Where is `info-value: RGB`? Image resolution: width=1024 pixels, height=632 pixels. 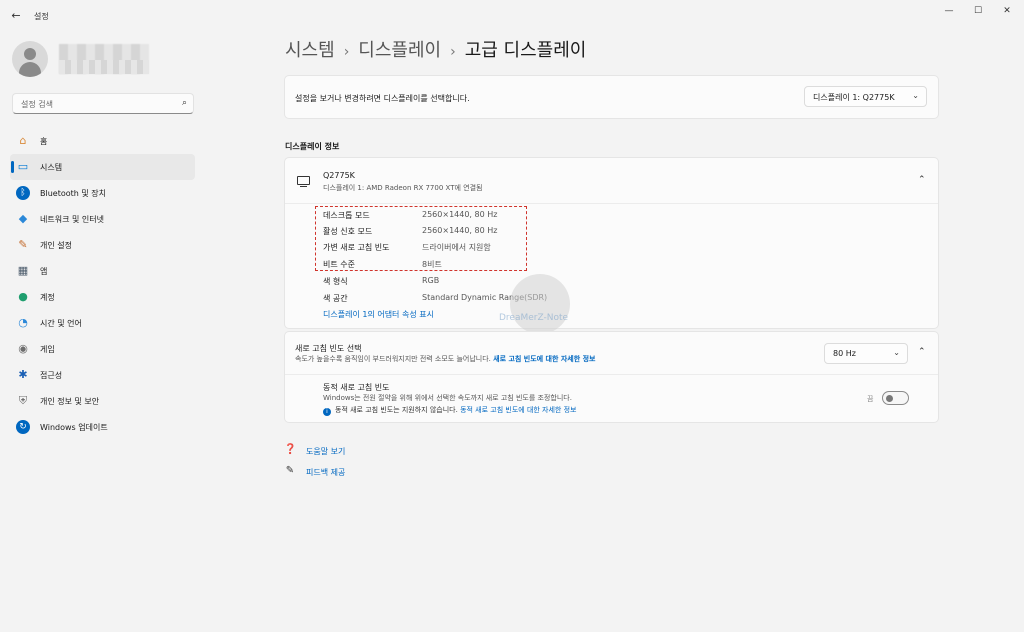
info-value: RGB is located at coordinates (431, 280).